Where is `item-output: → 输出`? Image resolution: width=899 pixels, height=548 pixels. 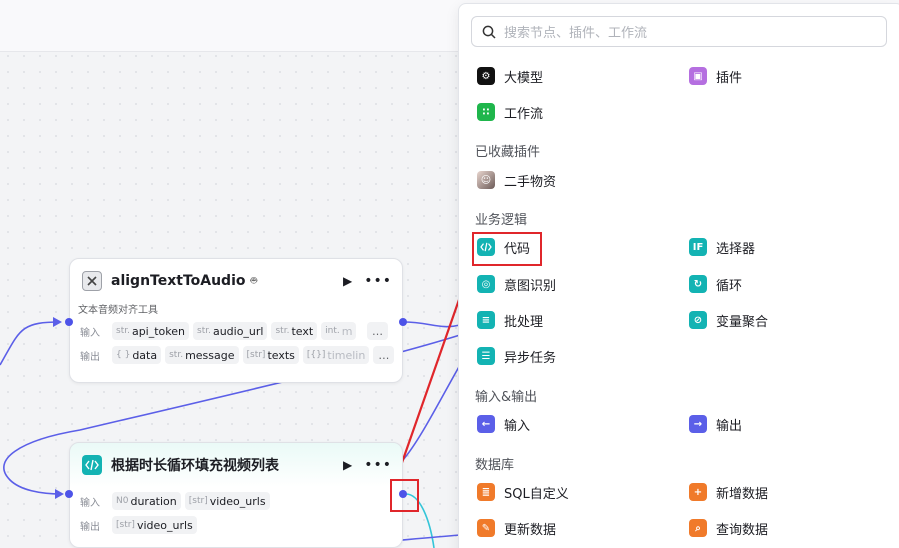
item-output: → 输出 is located at coordinates (706, 424).